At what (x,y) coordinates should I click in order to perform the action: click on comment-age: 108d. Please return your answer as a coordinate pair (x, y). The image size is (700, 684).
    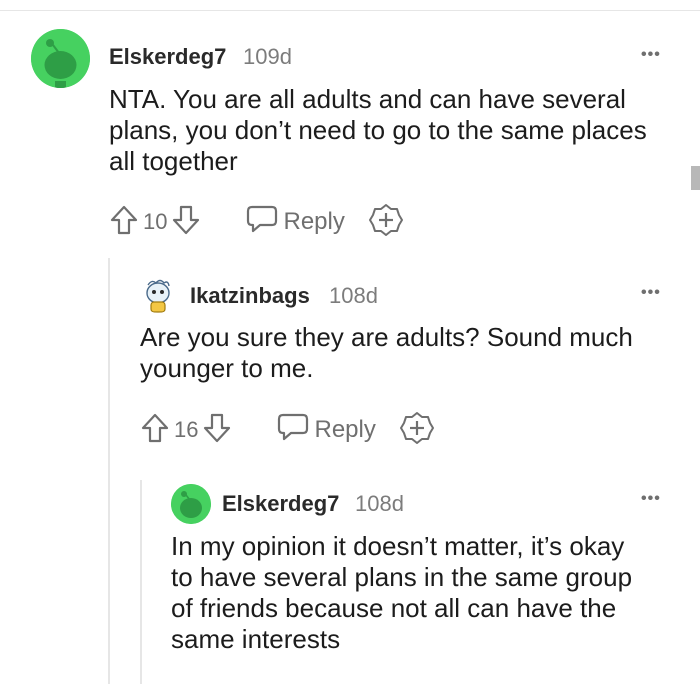
    Looking at the image, I should click on (379, 503).